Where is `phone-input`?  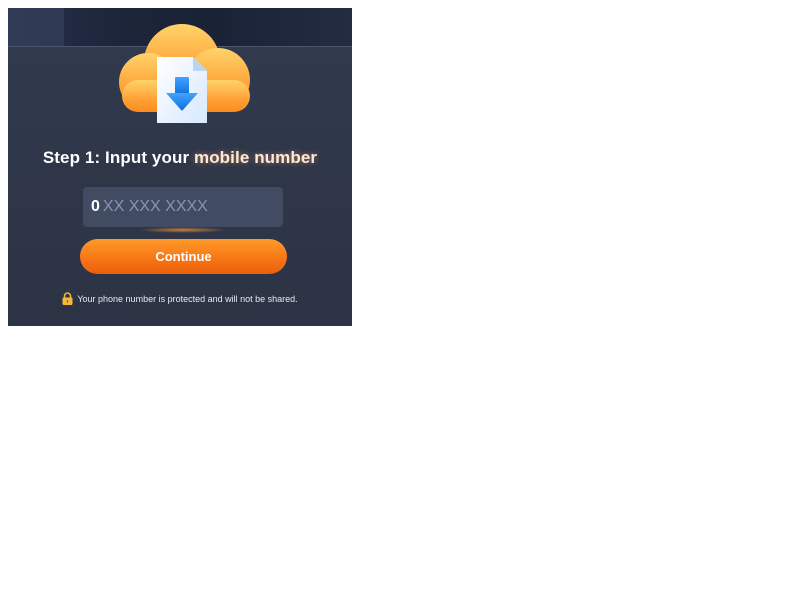 phone-input is located at coordinates (187, 207).